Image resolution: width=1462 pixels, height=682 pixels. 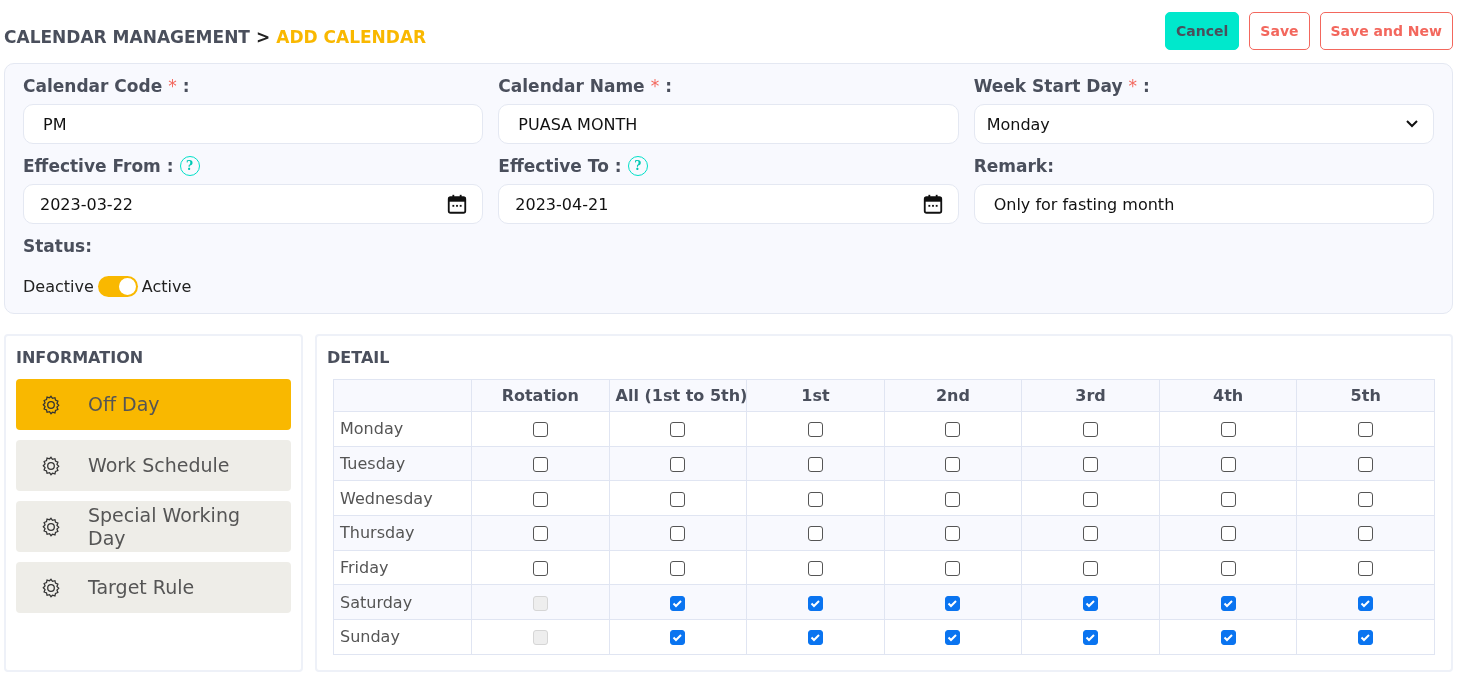 I want to click on day-cell: Thursday, so click(x=402, y=533).